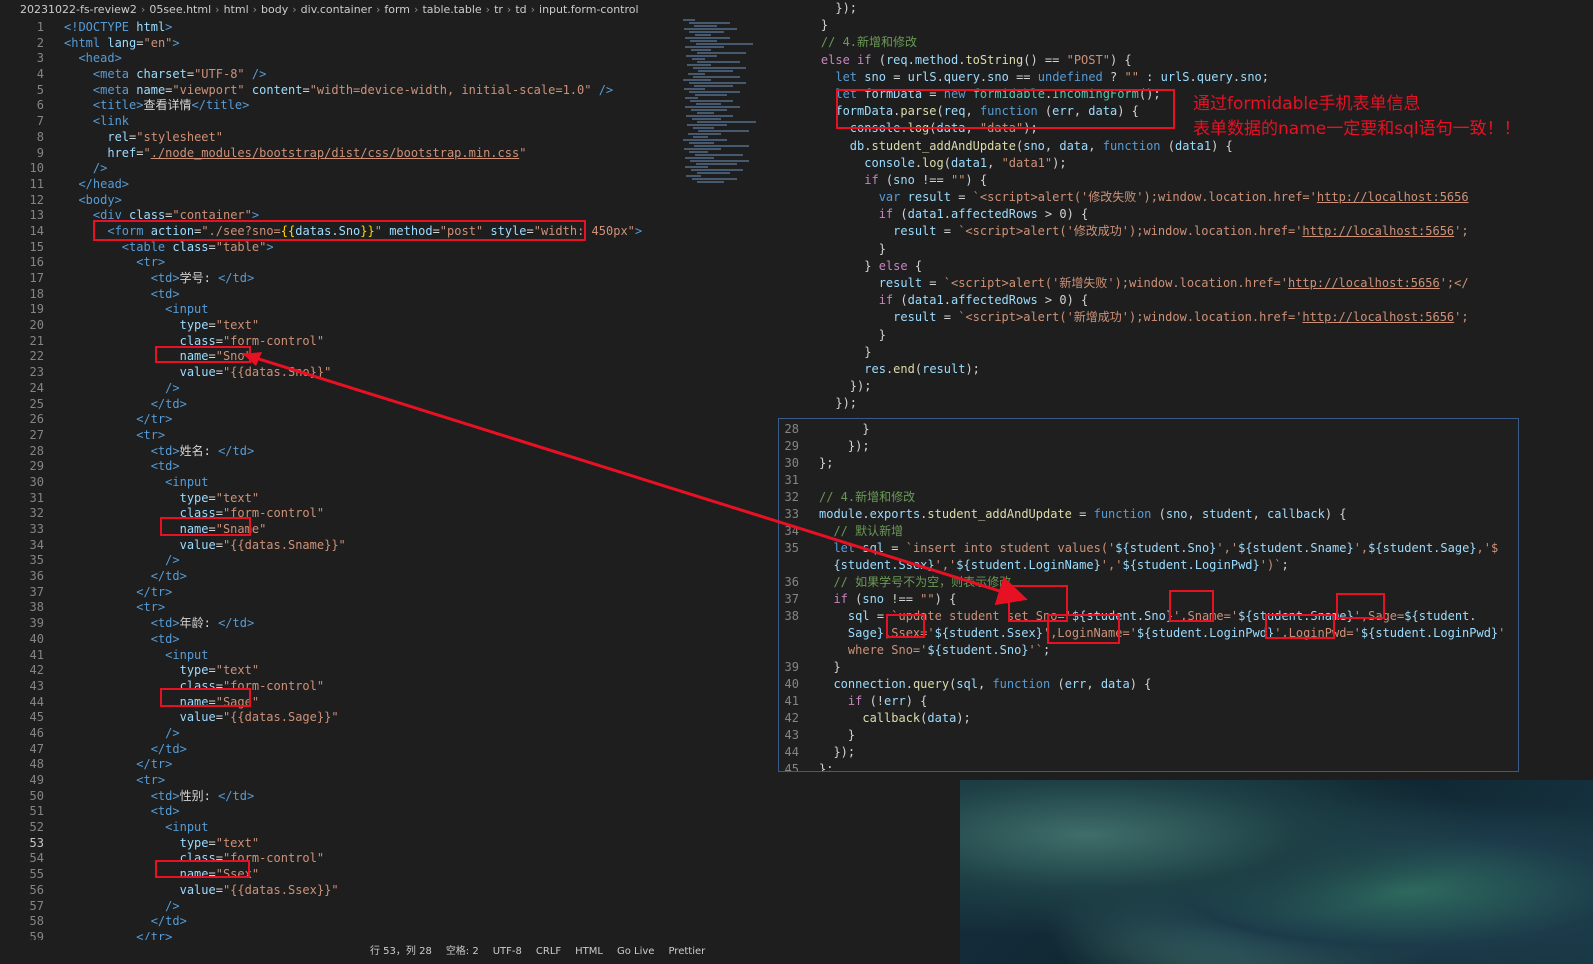 The width and height of the screenshot is (1593, 964). I want to click on code-line: 34 value="{{datas.Sname}}", so click(321, 546).